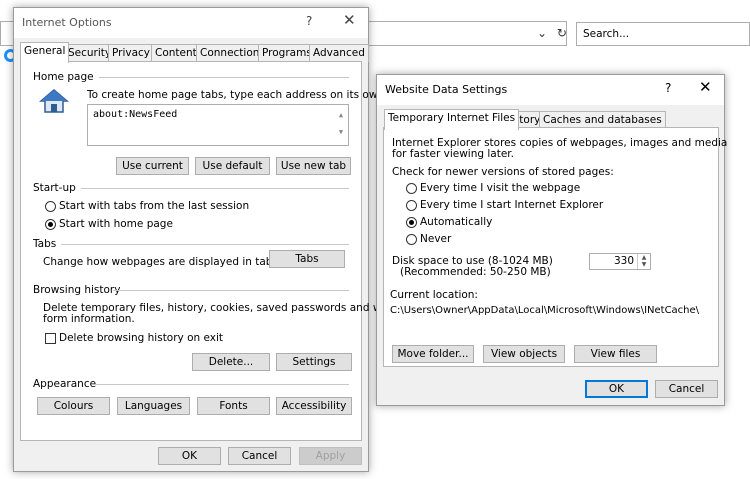 Image resolution: width=750 pixels, height=479 pixels. Describe the element at coordinates (434, 295) in the screenshot. I see `current-location-heading: Current location:` at that location.